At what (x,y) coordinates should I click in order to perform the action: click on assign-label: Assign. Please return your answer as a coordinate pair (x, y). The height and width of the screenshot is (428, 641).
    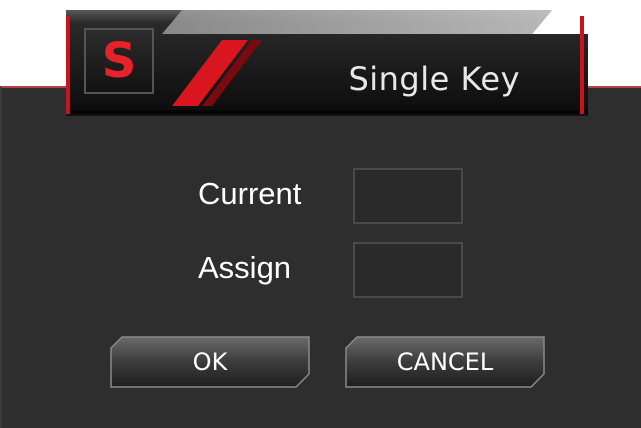
    Looking at the image, I should click on (245, 267).